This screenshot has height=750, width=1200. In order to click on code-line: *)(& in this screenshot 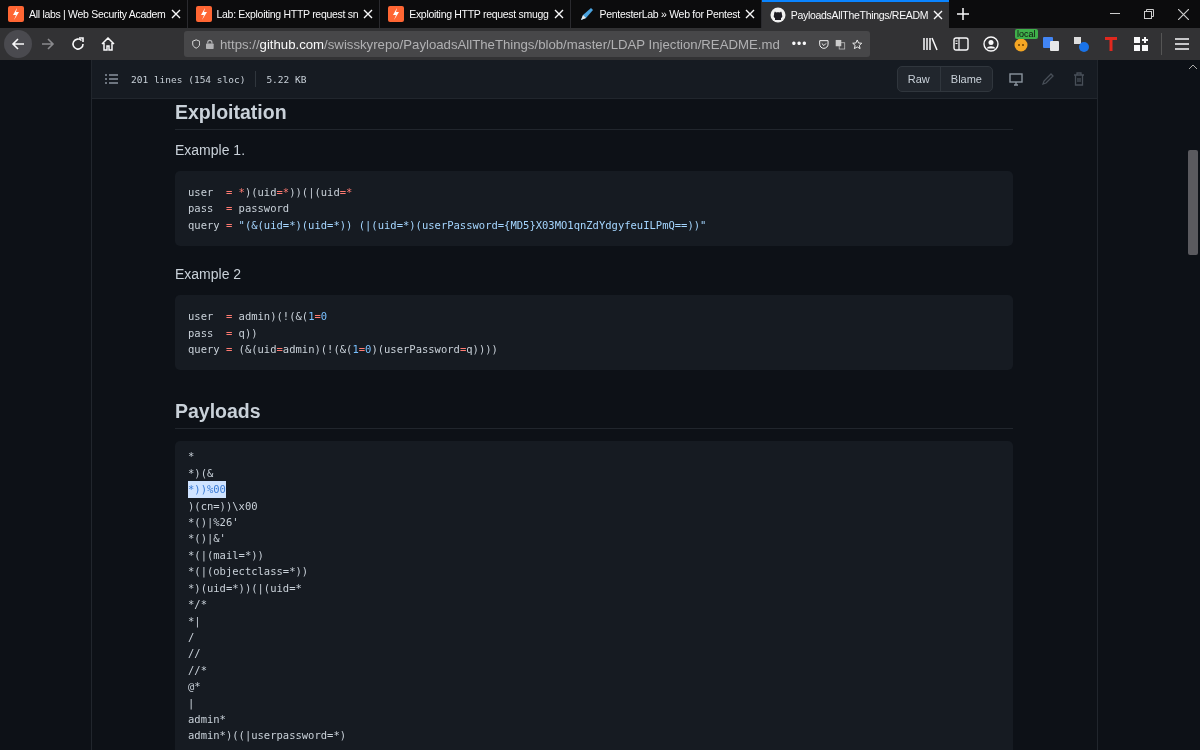, I will do `click(201, 473)`.